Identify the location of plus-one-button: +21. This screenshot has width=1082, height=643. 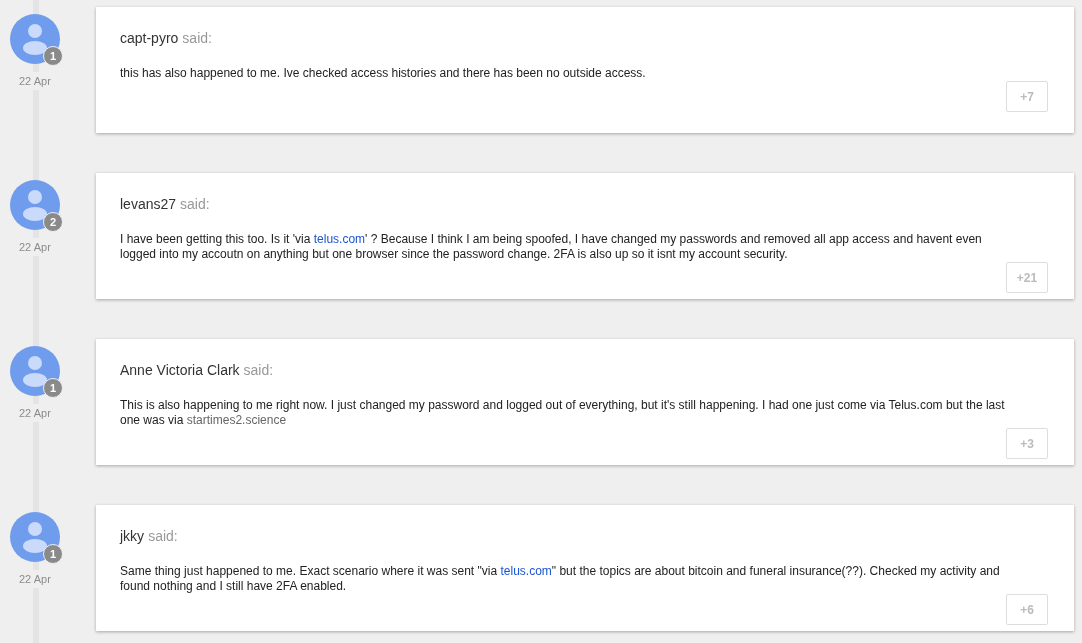
(1027, 277).